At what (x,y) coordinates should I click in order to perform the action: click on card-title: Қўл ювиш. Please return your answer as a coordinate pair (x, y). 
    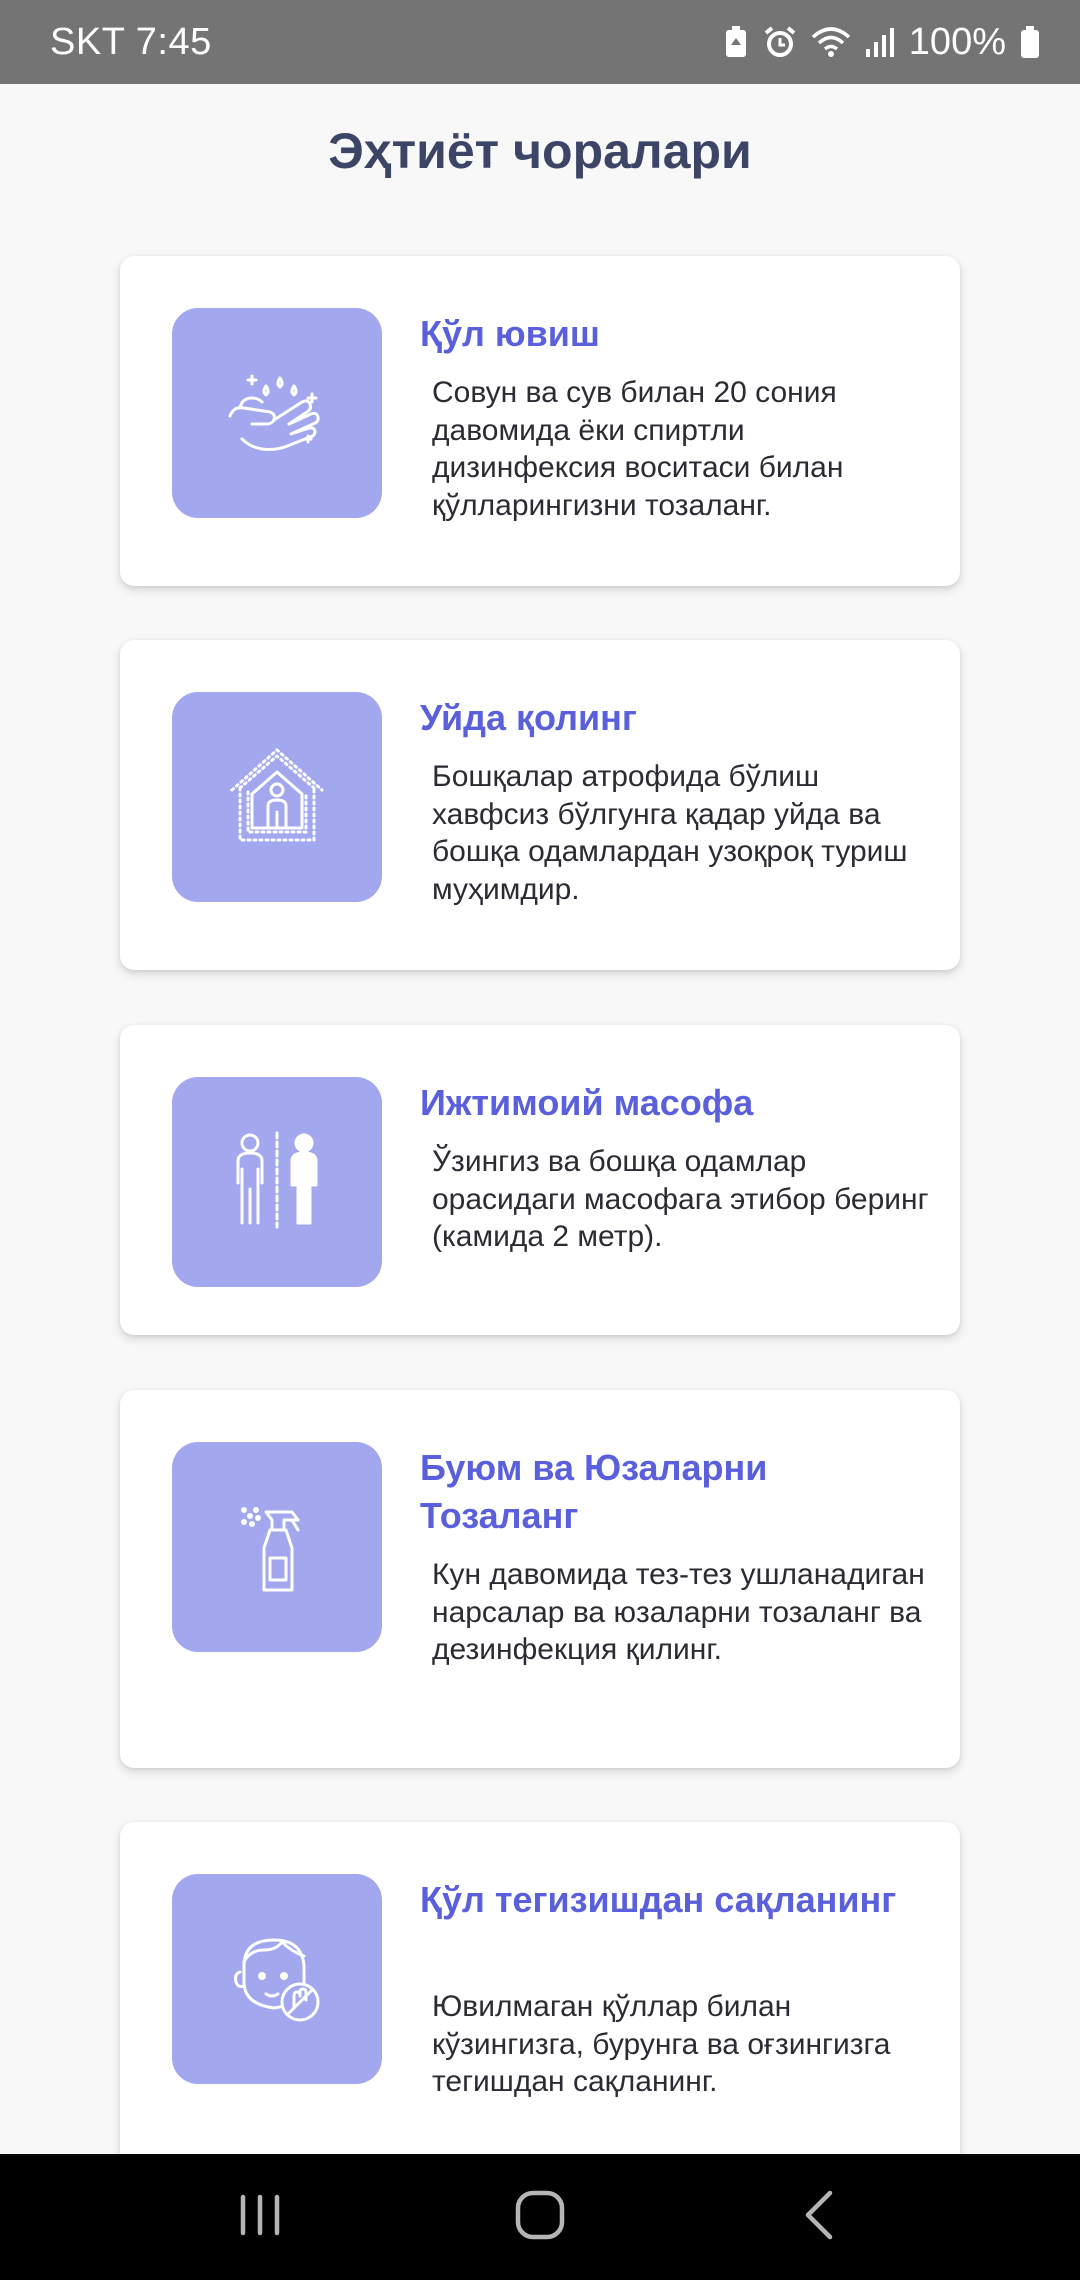
    Looking at the image, I should click on (510, 333).